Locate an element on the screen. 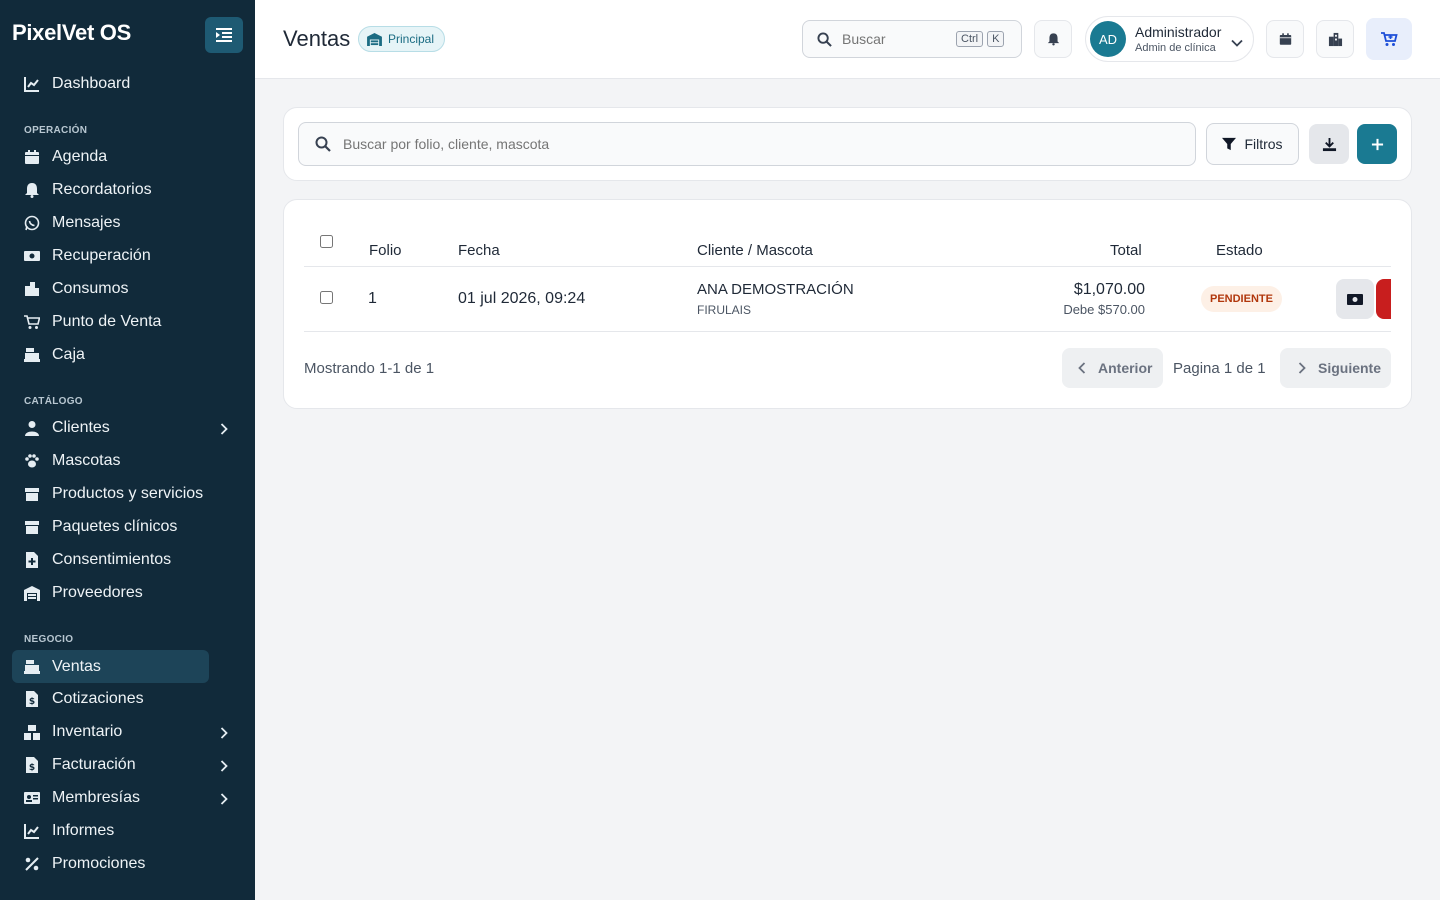 The image size is (1440, 900). sidebar-item-label: Proveedores is located at coordinates (97, 592).